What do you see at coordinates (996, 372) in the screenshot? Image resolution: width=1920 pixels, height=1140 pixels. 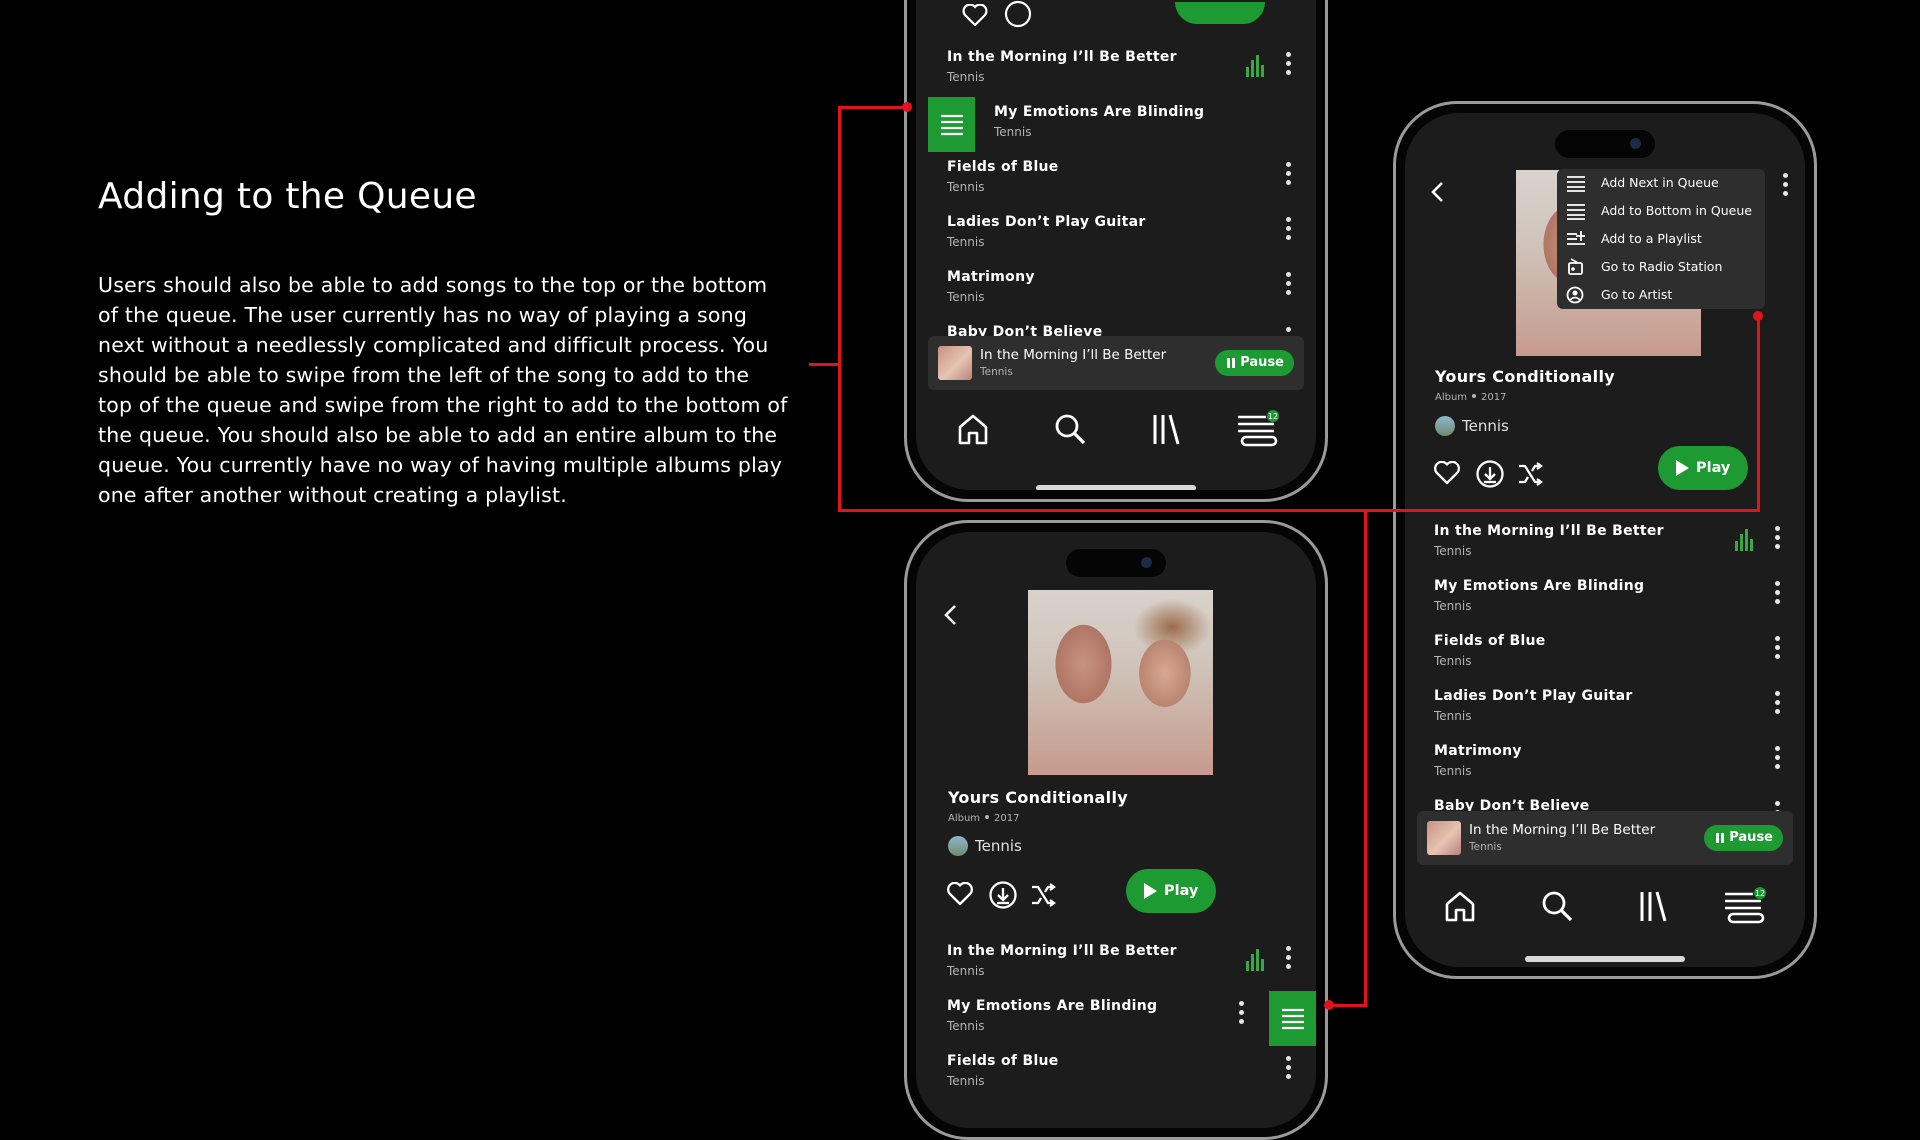 I see `now-playing-artist: Tennis` at bounding box center [996, 372].